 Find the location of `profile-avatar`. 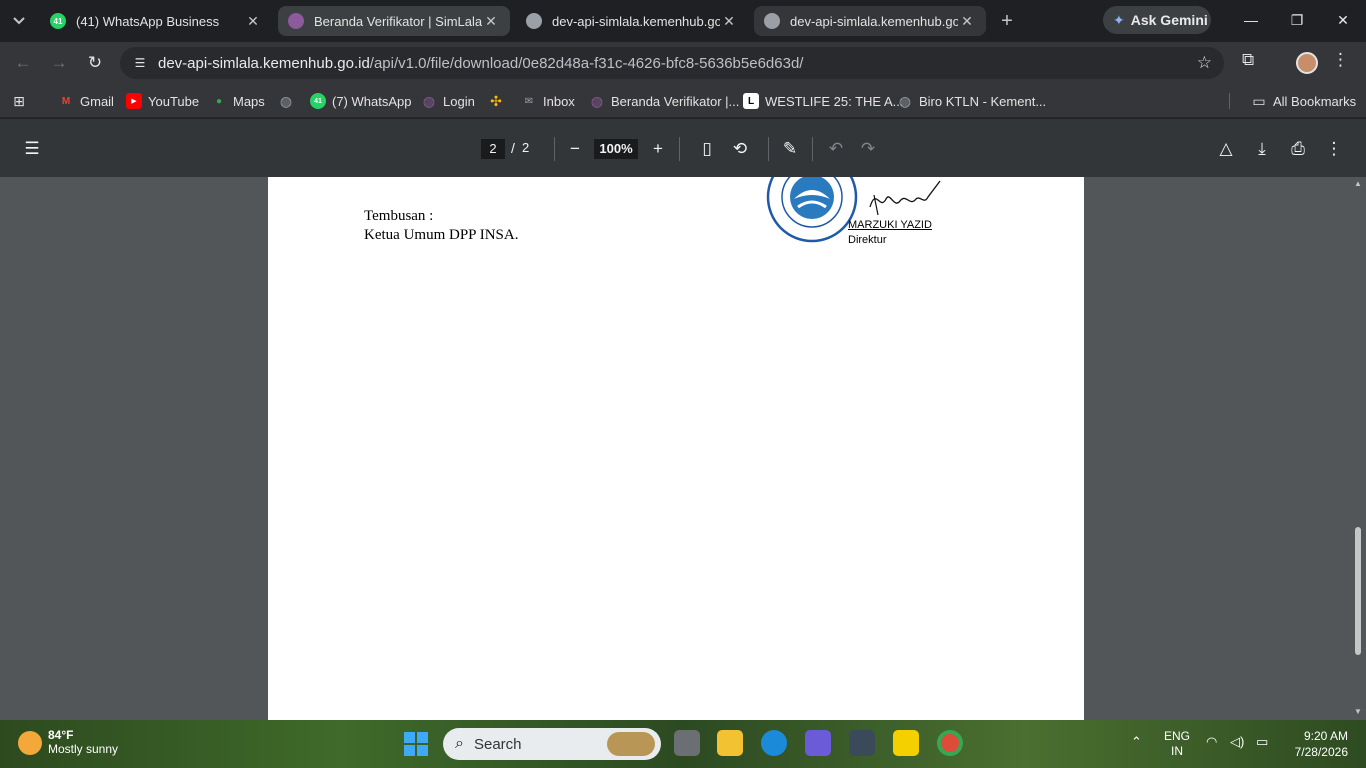

profile-avatar is located at coordinates (1307, 63).